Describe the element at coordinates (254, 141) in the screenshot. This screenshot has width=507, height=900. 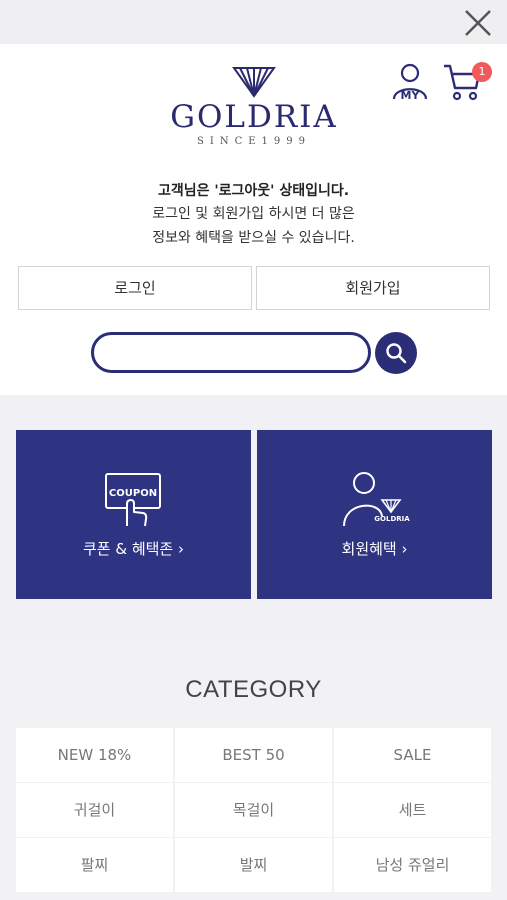
I see `brand-since: SINCE1999` at that location.